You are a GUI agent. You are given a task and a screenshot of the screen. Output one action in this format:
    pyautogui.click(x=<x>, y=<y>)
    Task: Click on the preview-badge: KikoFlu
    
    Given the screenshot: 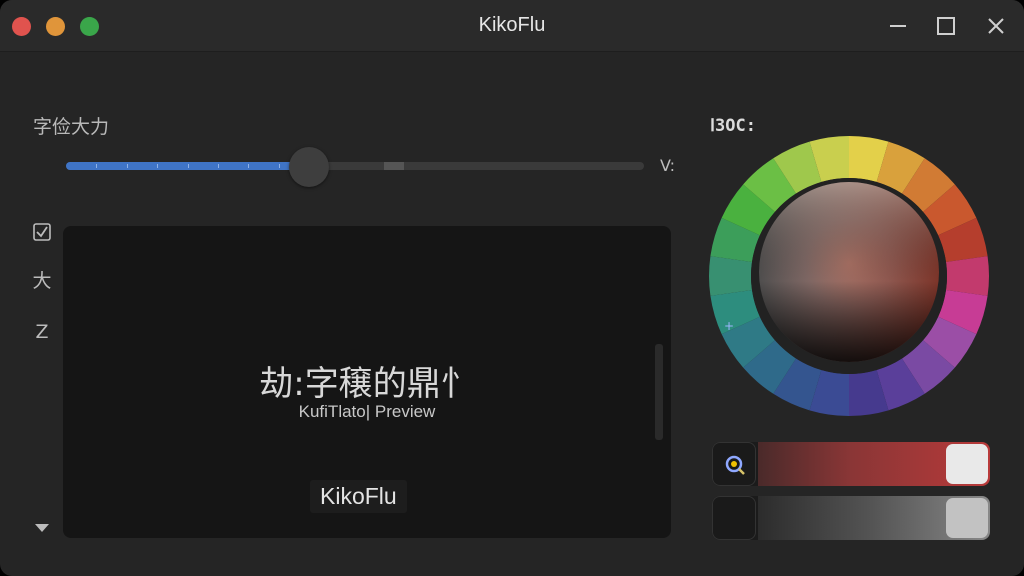 What is the action you would take?
    pyautogui.click(x=358, y=496)
    